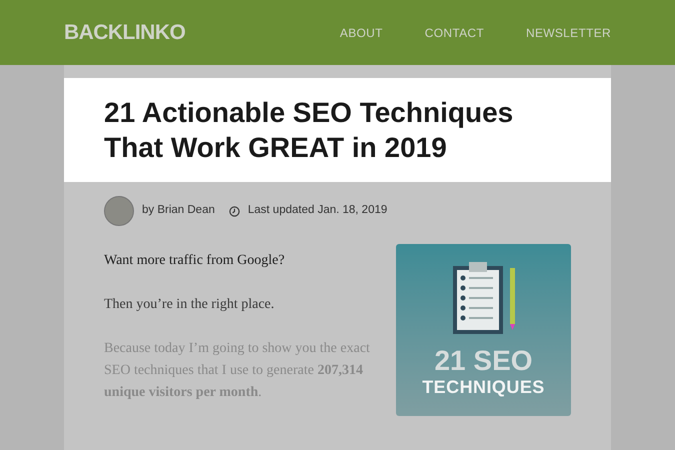 The image size is (675, 450). What do you see at coordinates (318, 210) in the screenshot?
I see `update-date: Last updated Jan. 18, 2019` at bounding box center [318, 210].